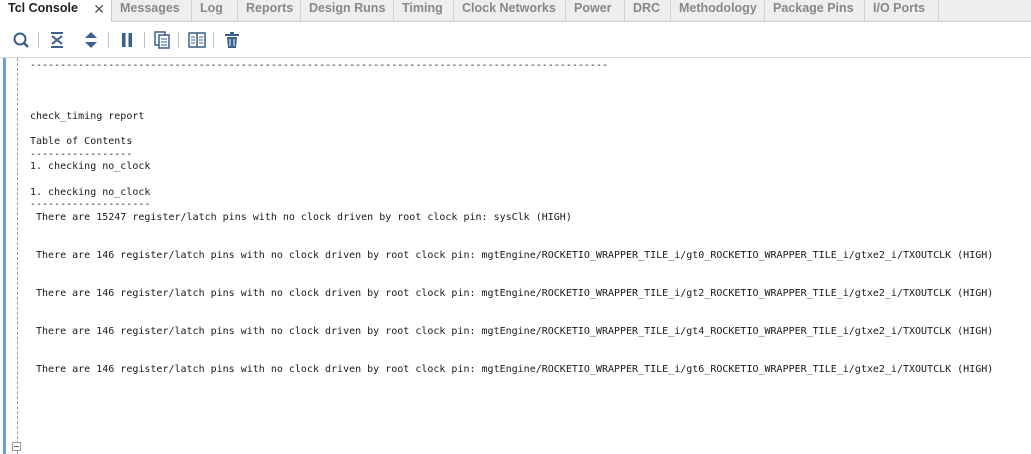 The height and width of the screenshot is (454, 1031). I want to click on tab-tcl-console: Tcl Console ✕, so click(56, 11).